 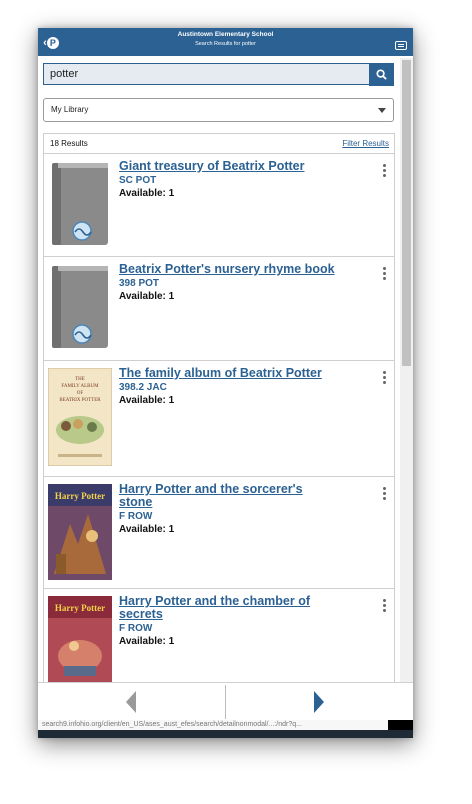 What do you see at coordinates (80, 379) in the screenshot?
I see `cover-text: THE` at bounding box center [80, 379].